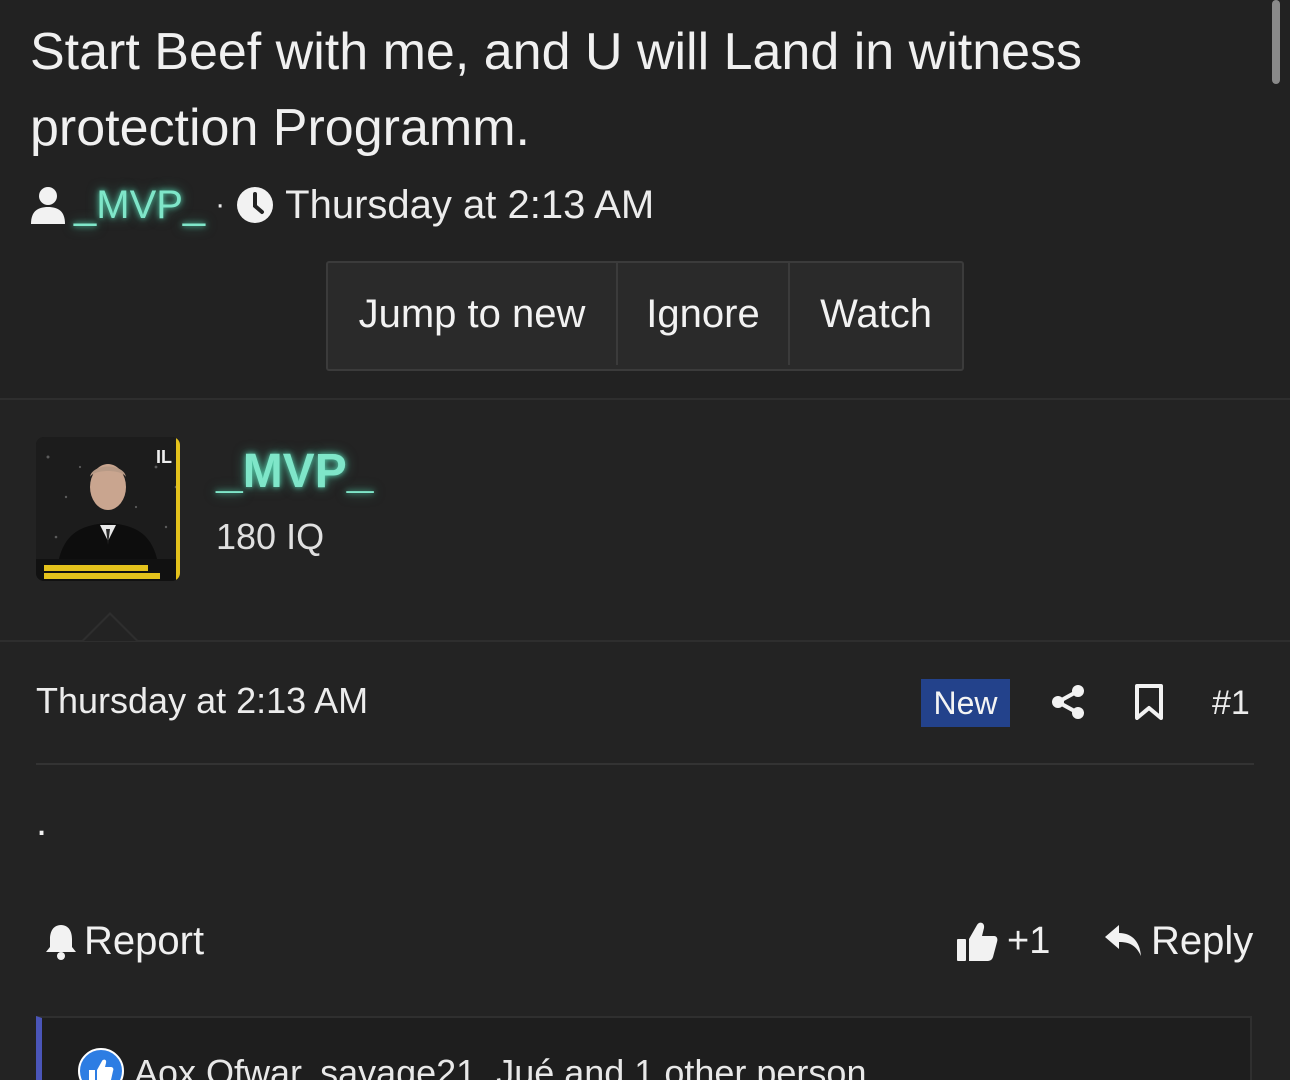 The image size is (1290, 1080). I want to click on avatar-image: IL, so click(108, 509).